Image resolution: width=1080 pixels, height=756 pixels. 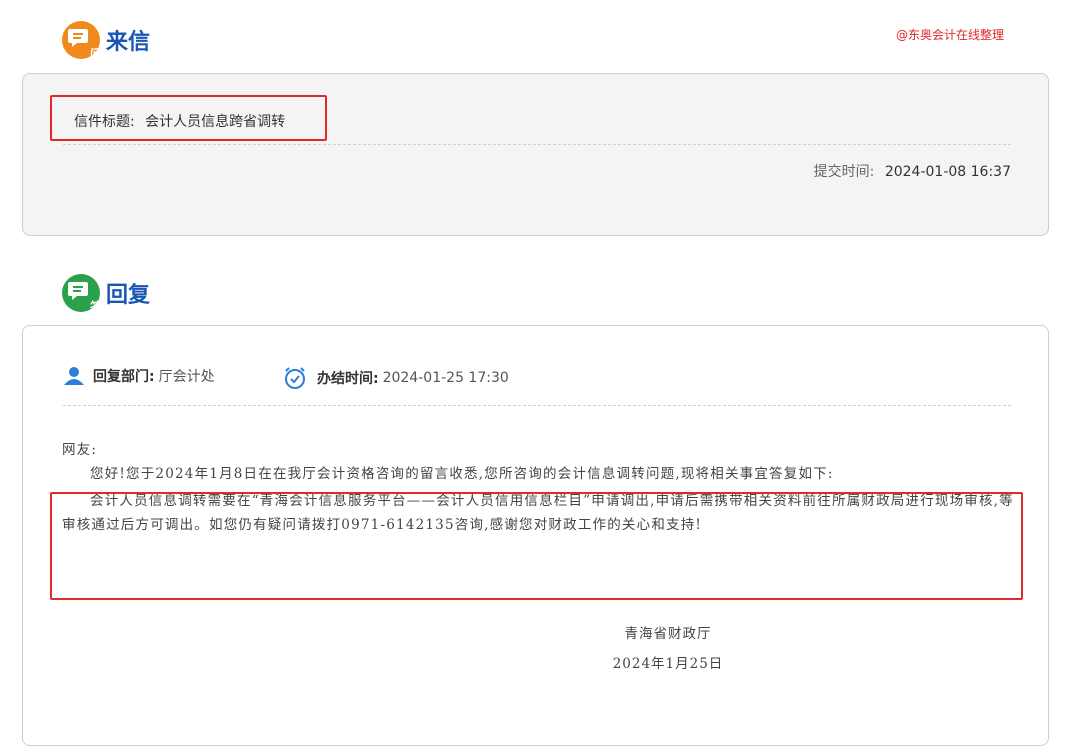 I want to click on submit-time-value: 2024-01-08 16:37, so click(x=947, y=172).